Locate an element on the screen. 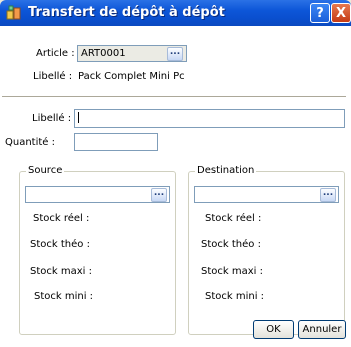 The width and height of the screenshot is (351, 347). source-stock-mini-label: Stock mini : is located at coordinates (64, 296).